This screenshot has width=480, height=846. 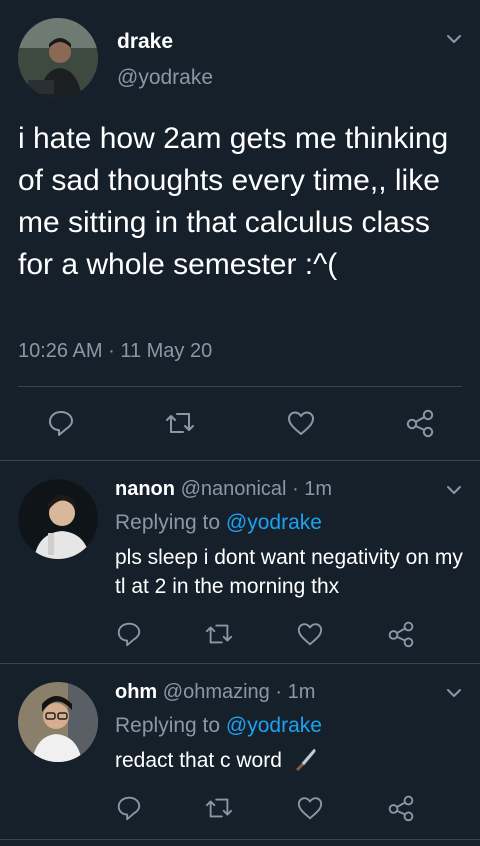 What do you see at coordinates (136, 692) in the screenshot?
I see `author-name: ohm` at bounding box center [136, 692].